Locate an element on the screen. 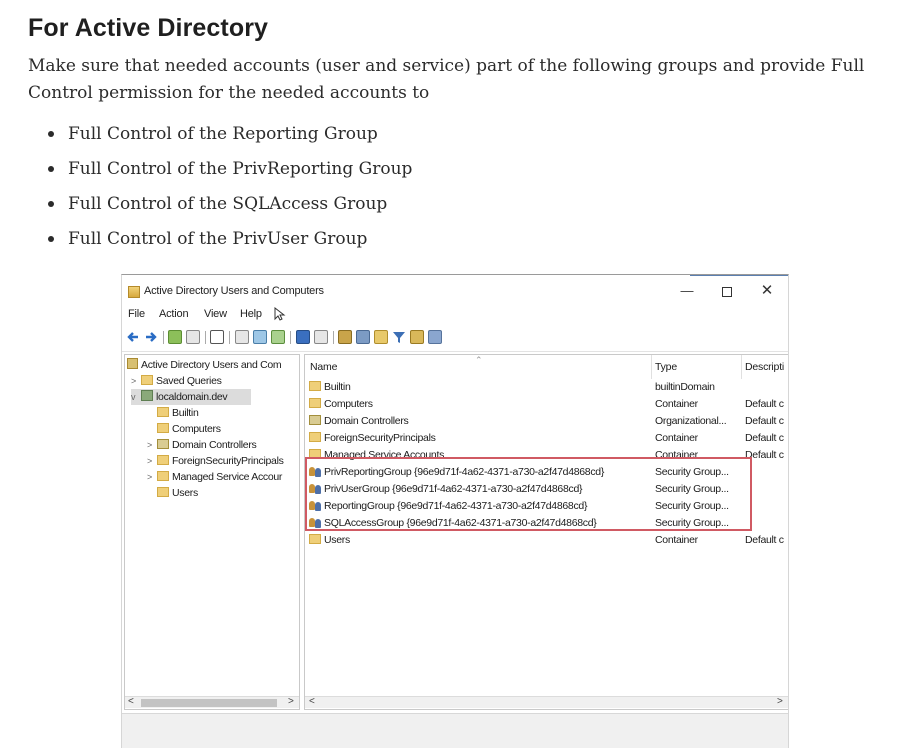 The width and height of the screenshot is (912, 753). tree-item-label: Active Directory Users and Com is located at coordinates (211, 365).